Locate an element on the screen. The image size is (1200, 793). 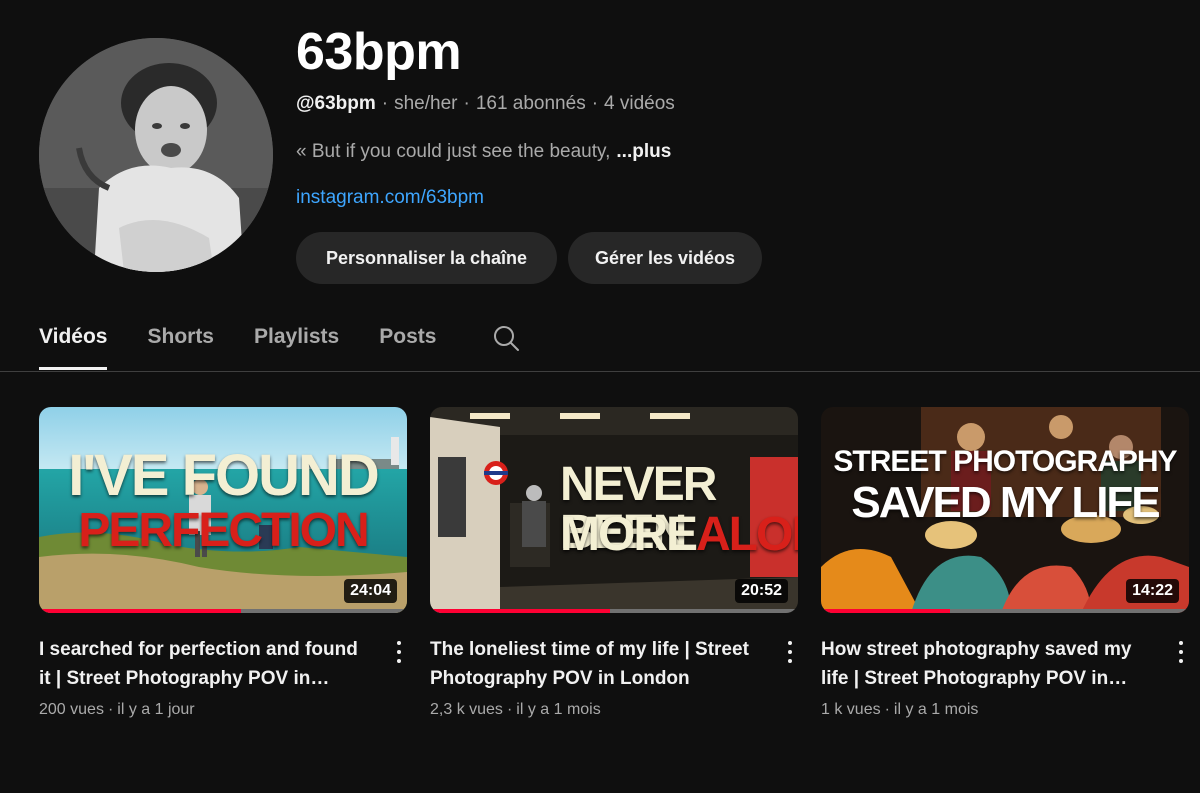
thumbnail-text-more: MORE is located at coordinates (629, 534).